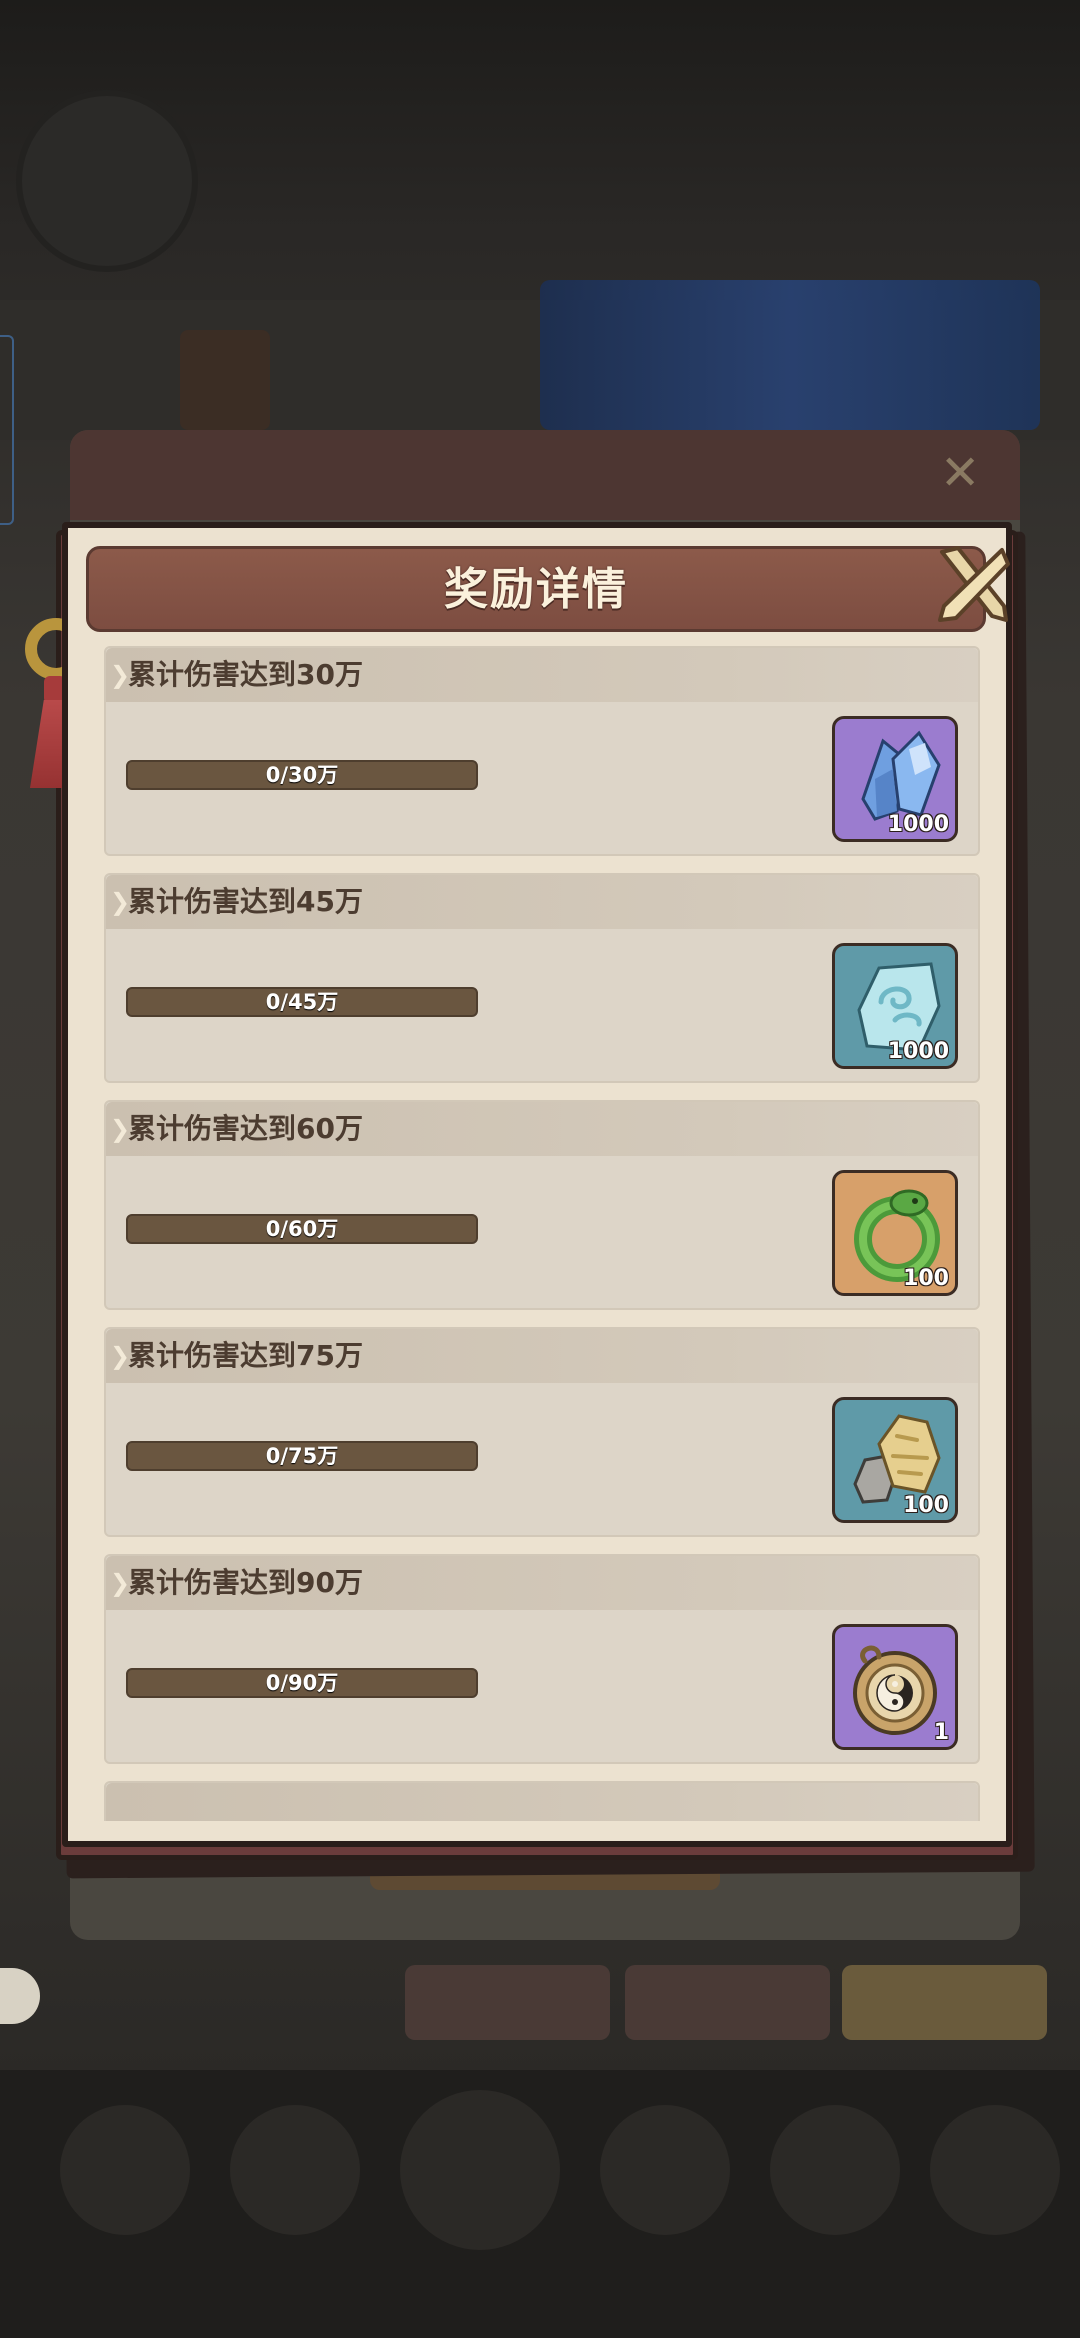  I want to click on reward-item-header: ❯ 累计伤害达到60万, so click(542, 1129).